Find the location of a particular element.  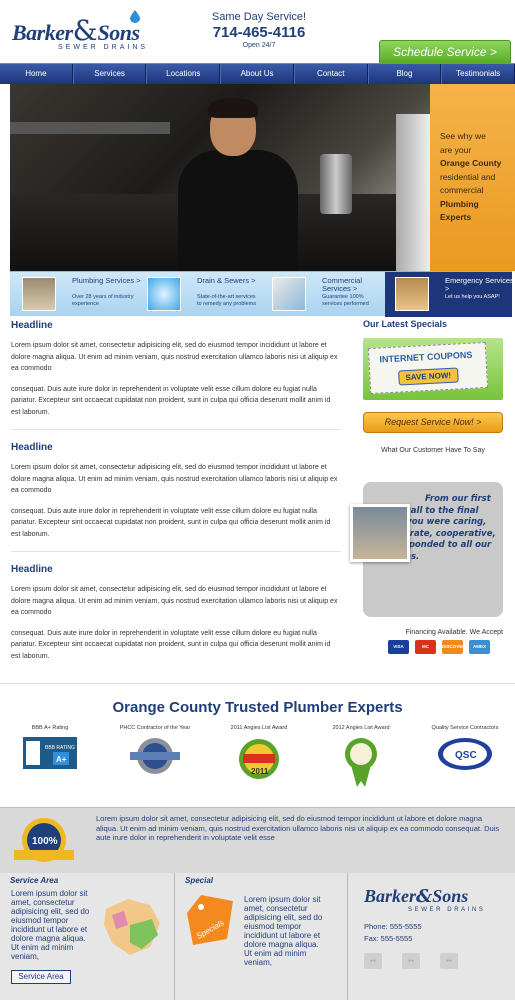

nav-home: Home is located at coordinates (36, 74).